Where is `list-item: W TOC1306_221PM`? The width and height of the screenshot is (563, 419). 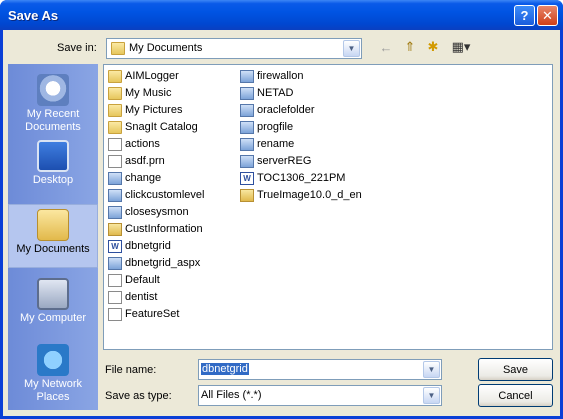 list-item: W TOC1306_221PM is located at coordinates (292, 178).